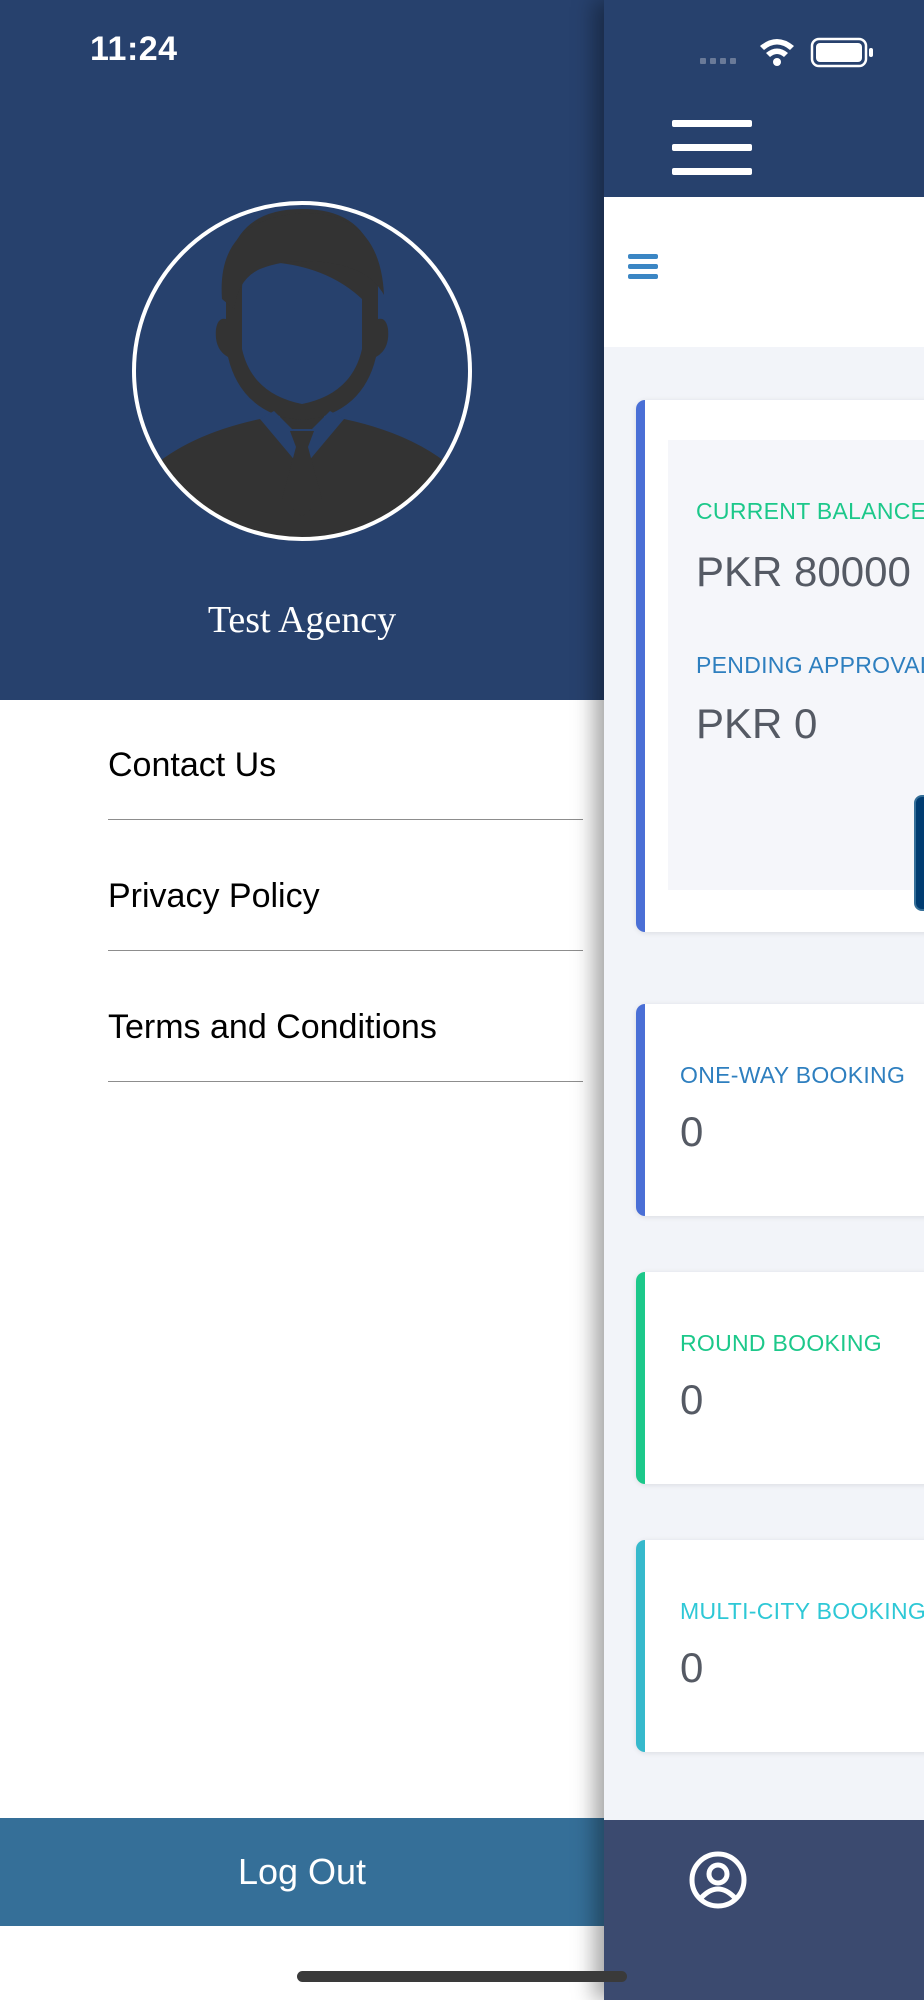  Describe the element at coordinates (214, 896) in the screenshot. I see `menu-item-label: Privacy Policy` at that location.